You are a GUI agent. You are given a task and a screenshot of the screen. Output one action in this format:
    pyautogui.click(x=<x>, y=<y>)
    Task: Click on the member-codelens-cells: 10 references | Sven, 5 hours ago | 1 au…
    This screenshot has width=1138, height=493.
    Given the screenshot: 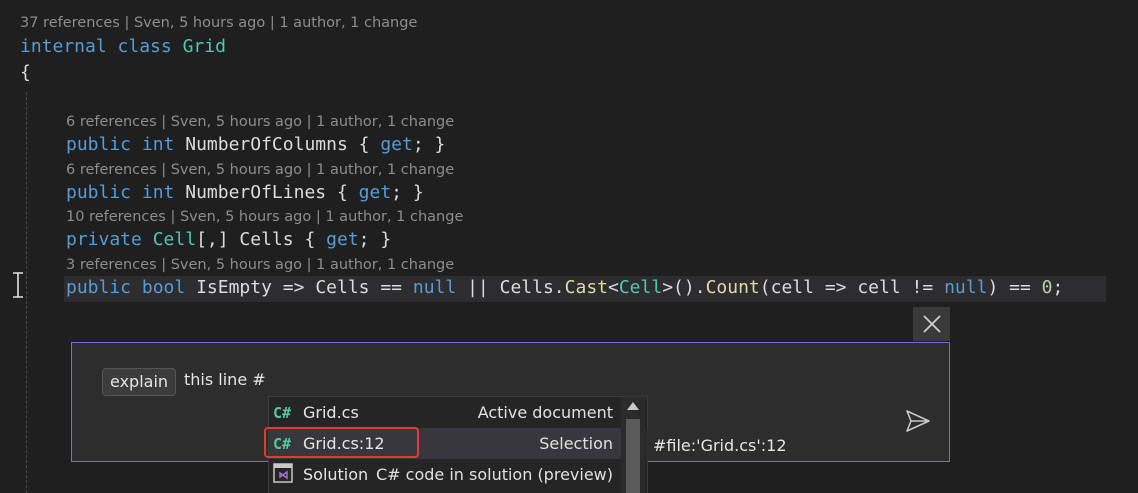 What is the action you would take?
    pyautogui.click(x=264, y=217)
    